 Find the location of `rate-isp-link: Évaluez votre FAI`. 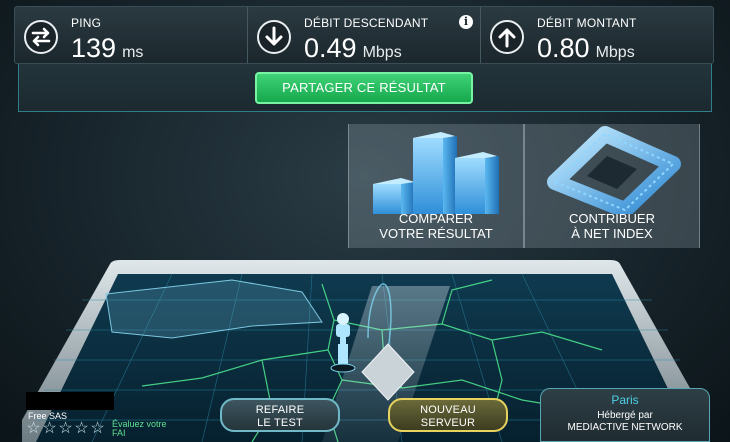

rate-isp-link: Évaluez votre FAI is located at coordinates (152, 429).